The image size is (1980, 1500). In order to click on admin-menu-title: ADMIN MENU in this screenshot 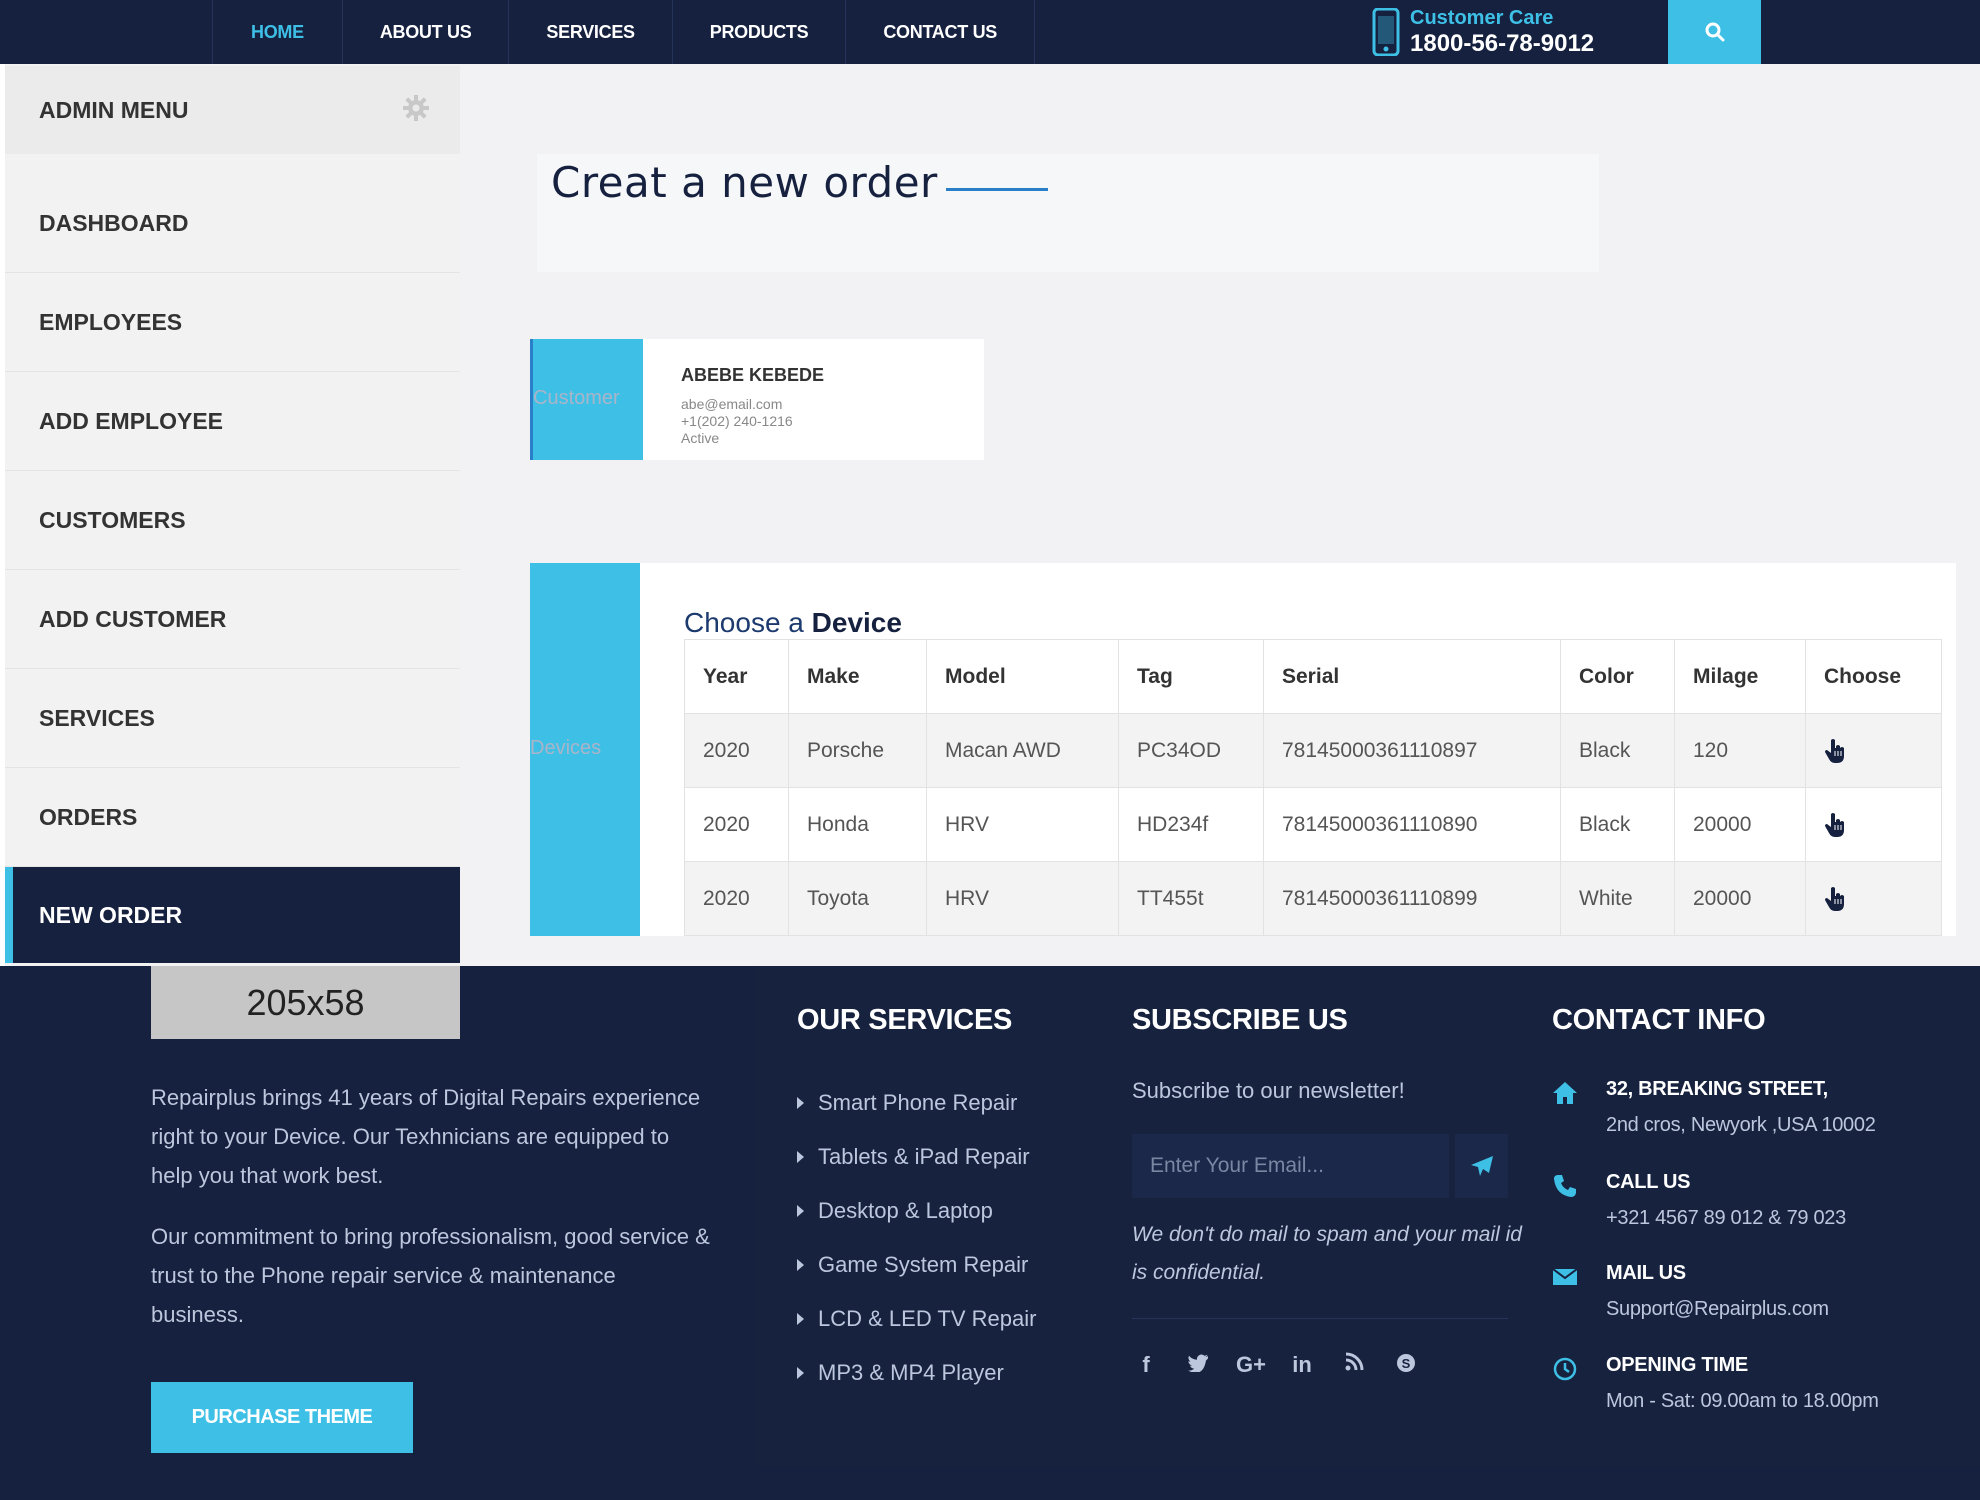, I will do `click(114, 109)`.